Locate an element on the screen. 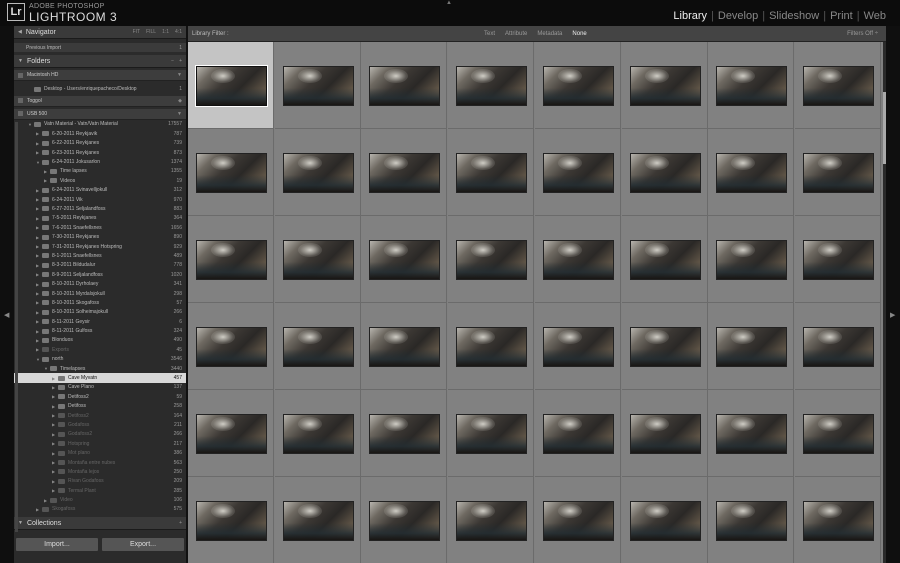  grid-cell-selected is located at coordinates (231, 85).